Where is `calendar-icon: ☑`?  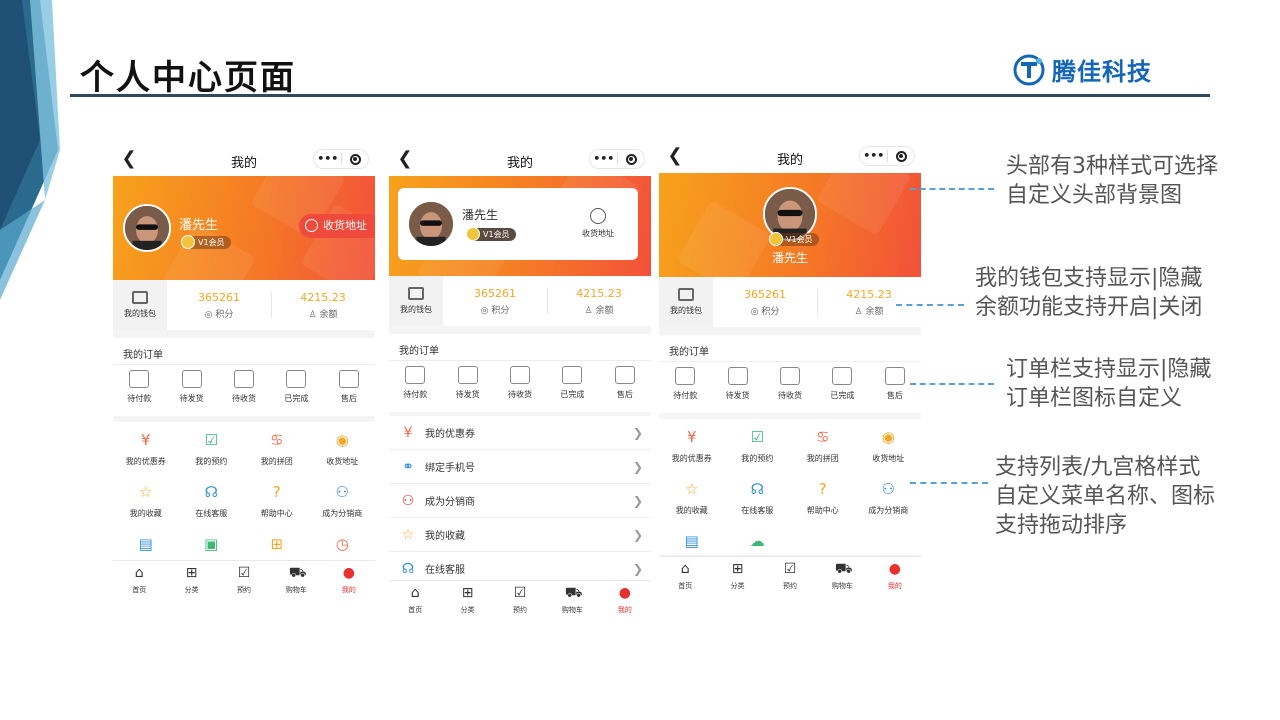
calendar-icon: ☑ is located at coordinates (790, 569).